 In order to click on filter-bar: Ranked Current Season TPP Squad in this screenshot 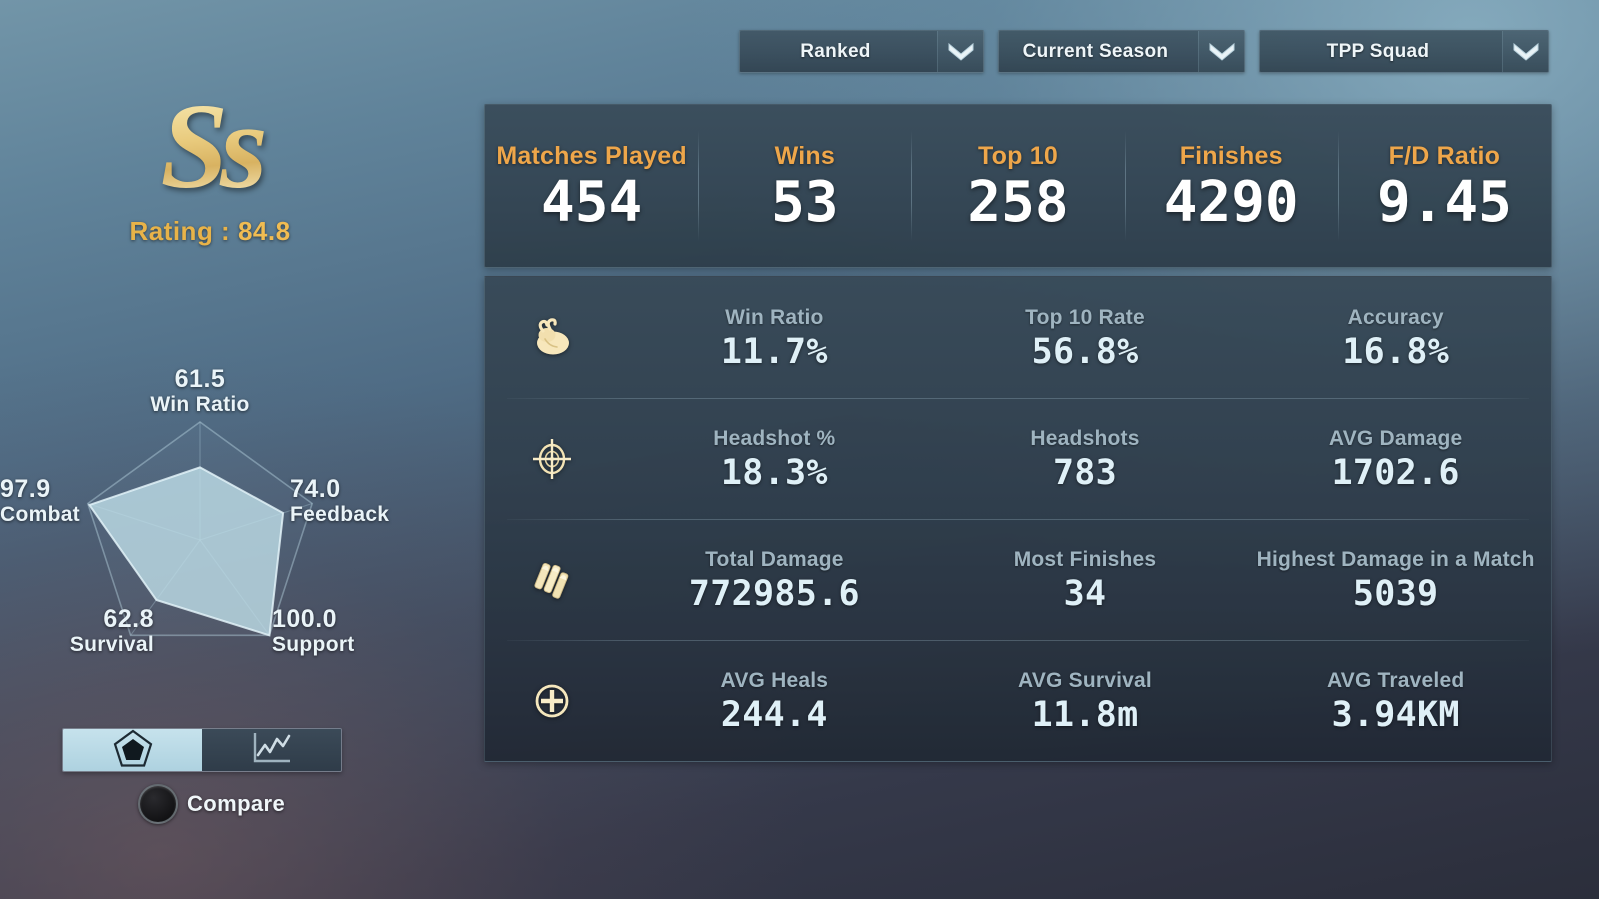, I will do `click(1144, 51)`.